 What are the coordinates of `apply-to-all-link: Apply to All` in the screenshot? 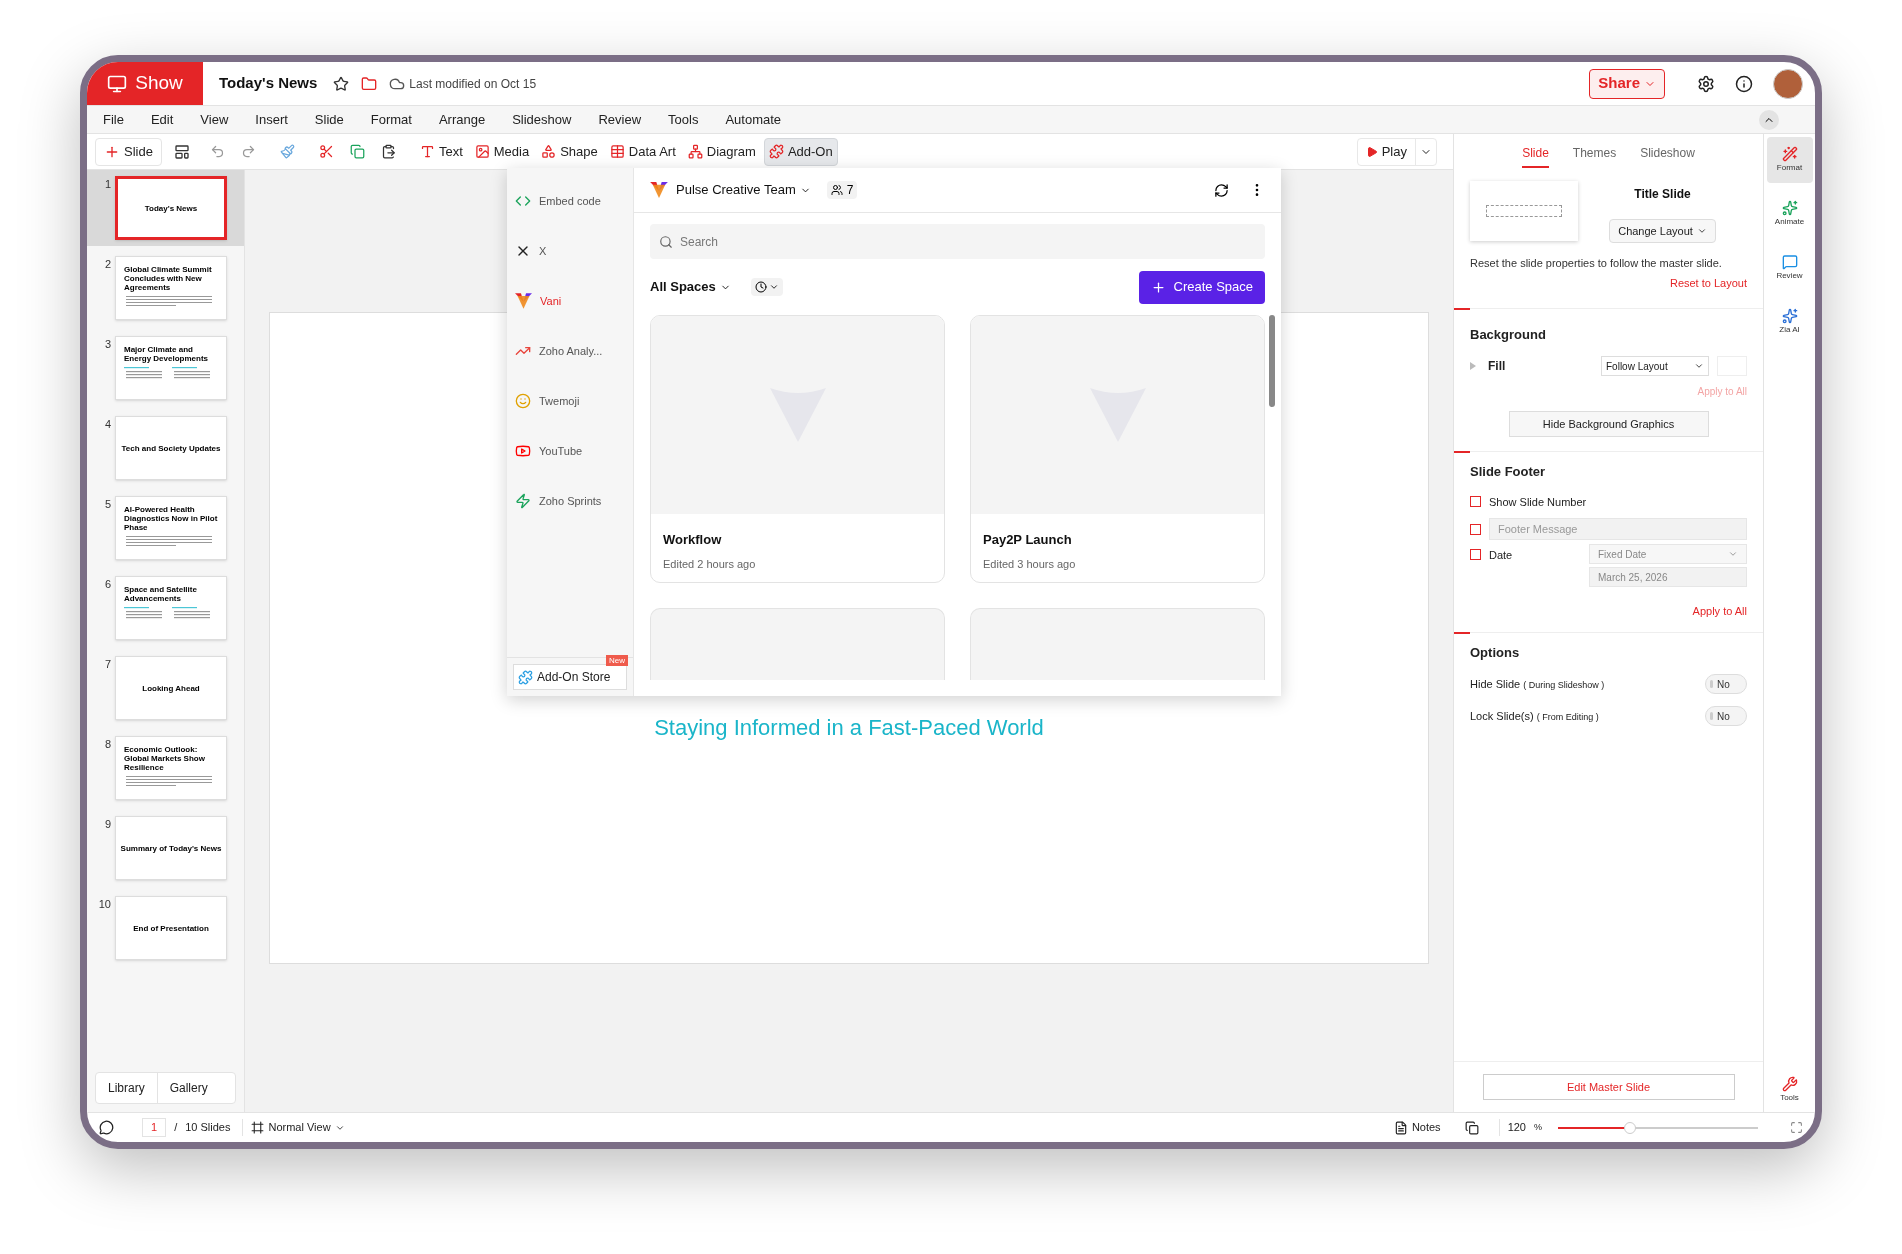 It's located at (1608, 611).